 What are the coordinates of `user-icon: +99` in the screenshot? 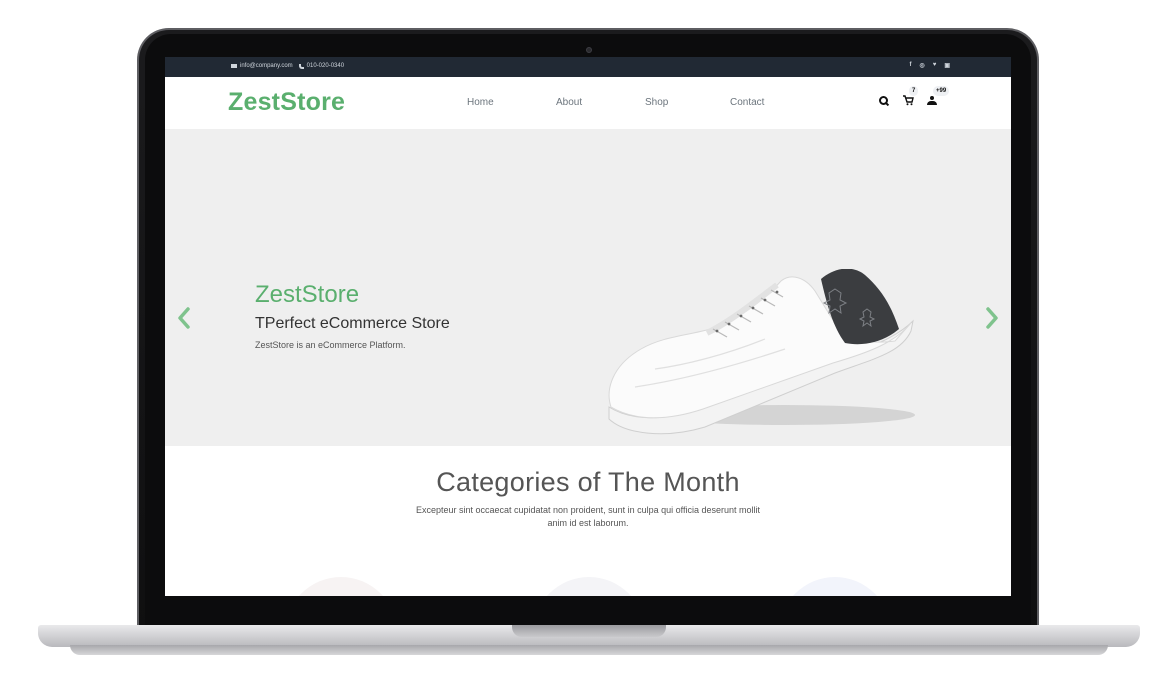 It's located at (938, 96).